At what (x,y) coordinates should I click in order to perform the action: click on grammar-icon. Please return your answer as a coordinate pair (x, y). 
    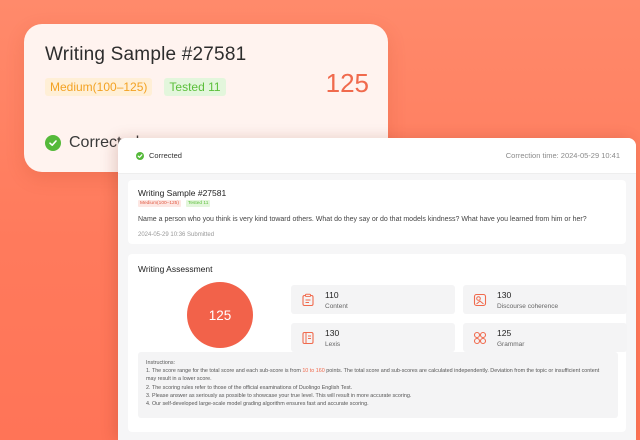
    Looking at the image, I should click on (480, 338).